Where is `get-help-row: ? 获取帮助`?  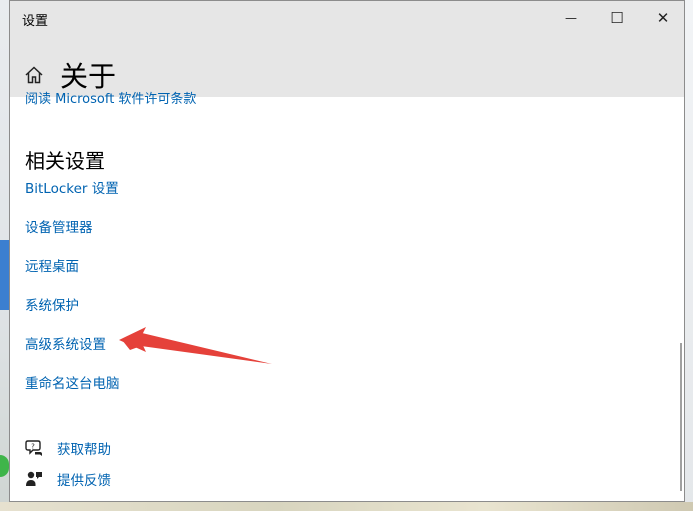 get-help-row: ? 获取帮助 is located at coordinates (68, 448).